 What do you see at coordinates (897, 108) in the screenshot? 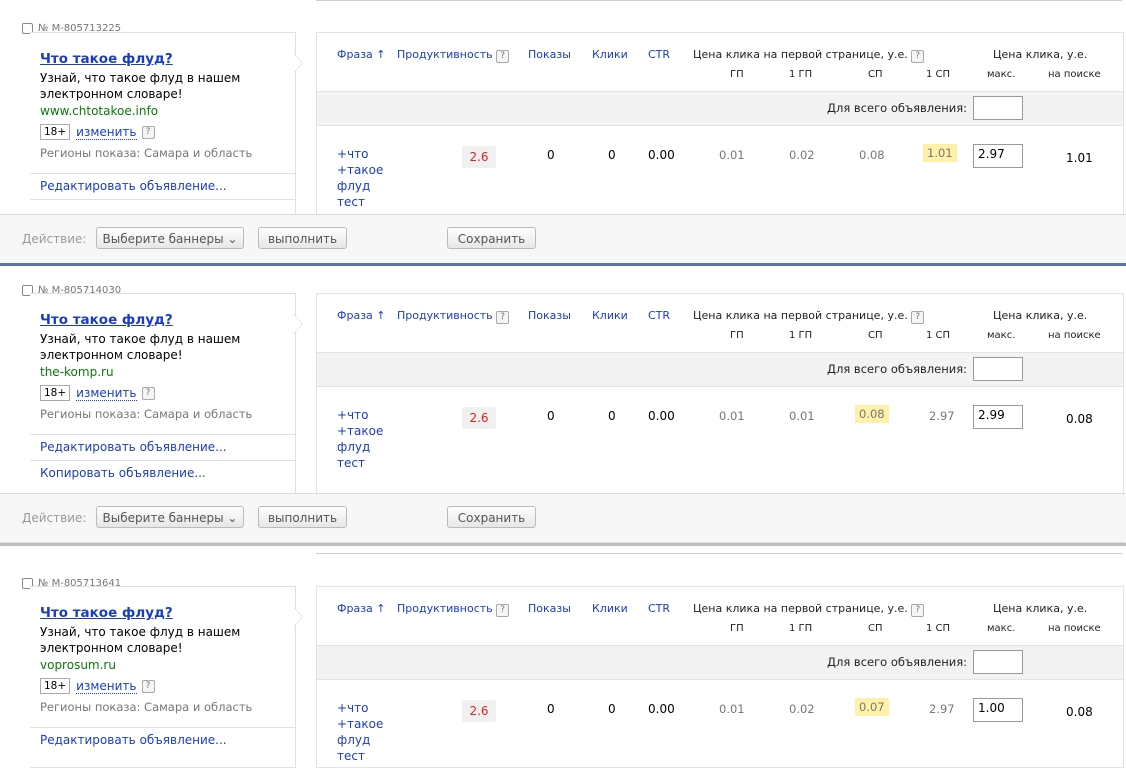
I see `whole-ad-label: Для всего объявления:` at bounding box center [897, 108].